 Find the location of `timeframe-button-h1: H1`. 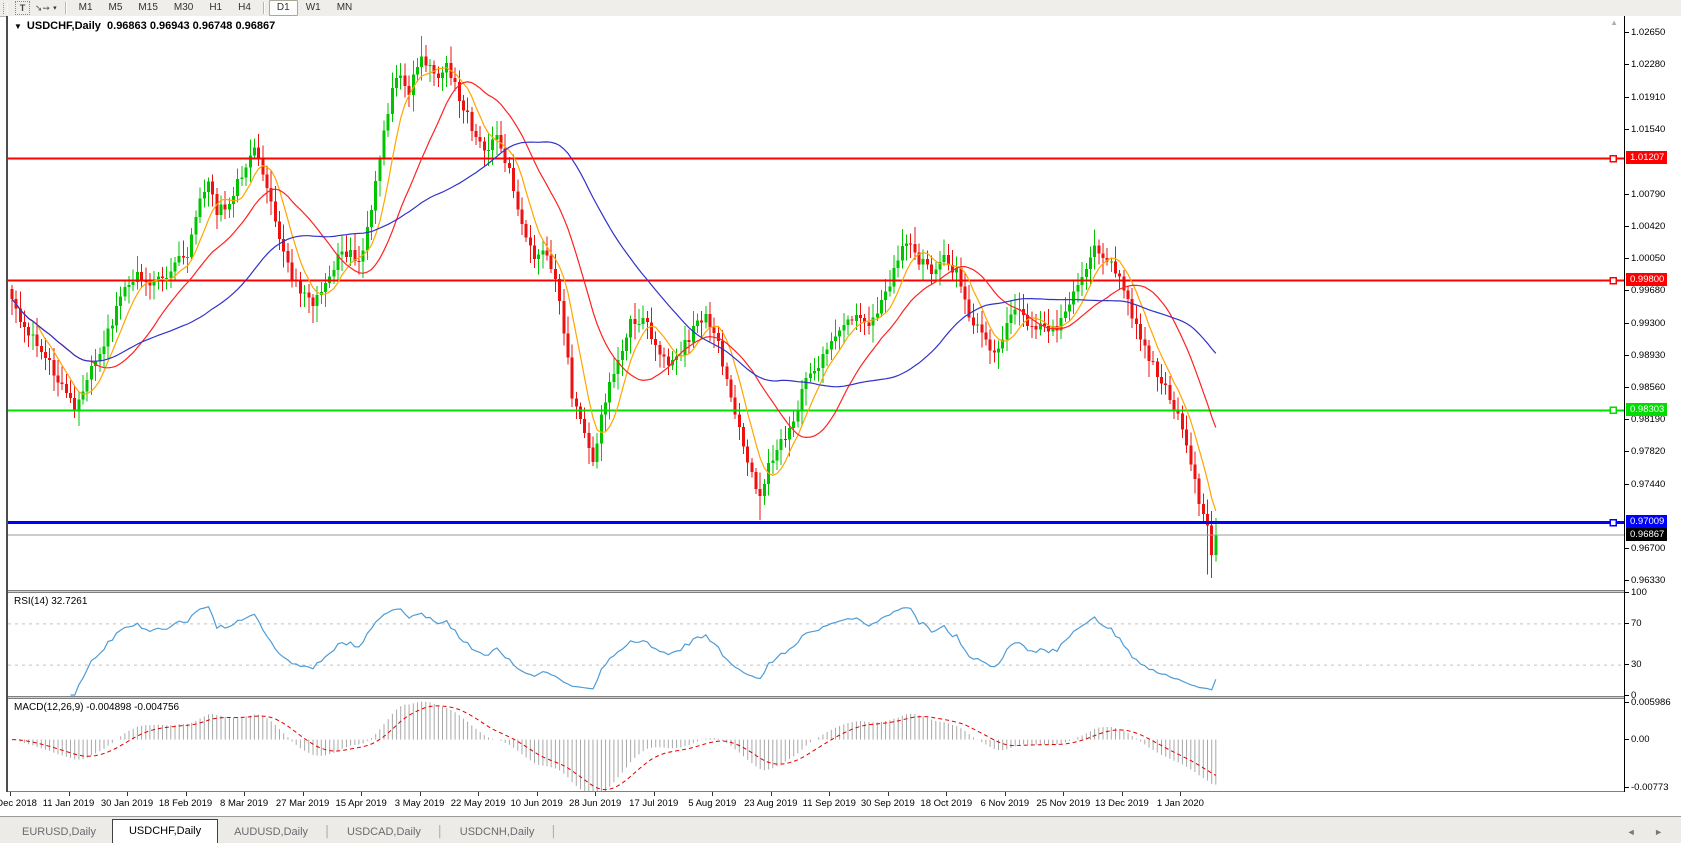

timeframe-button-h1: H1 is located at coordinates (215, 8).